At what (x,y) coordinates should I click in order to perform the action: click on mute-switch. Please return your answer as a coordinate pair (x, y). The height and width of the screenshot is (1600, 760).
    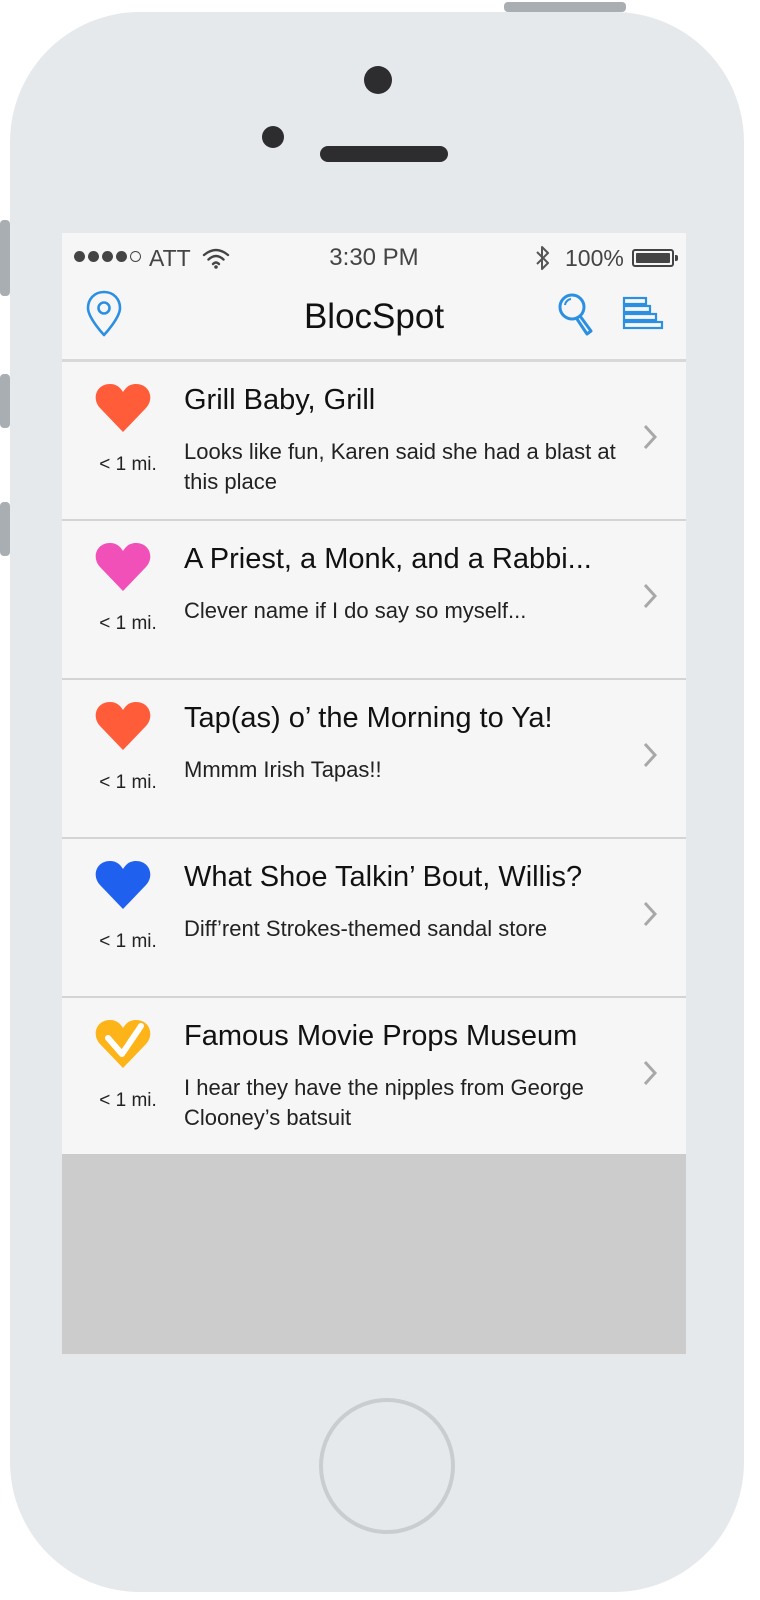
    Looking at the image, I should click on (5, 258).